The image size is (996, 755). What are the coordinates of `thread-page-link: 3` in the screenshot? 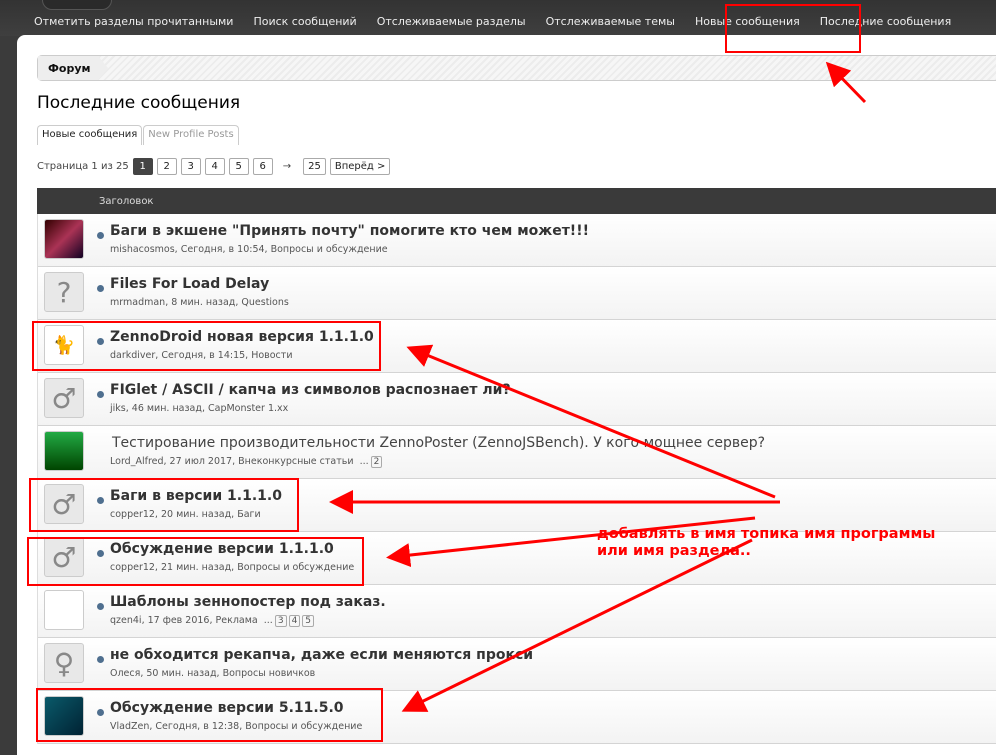 It's located at (280, 621).